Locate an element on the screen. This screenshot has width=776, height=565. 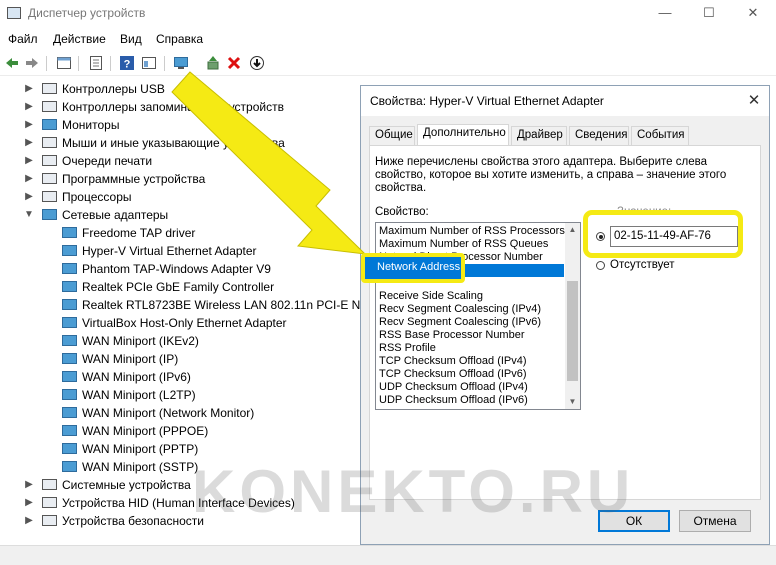
list-item: Receive Side Scaling is located at coordinates (431, 296).